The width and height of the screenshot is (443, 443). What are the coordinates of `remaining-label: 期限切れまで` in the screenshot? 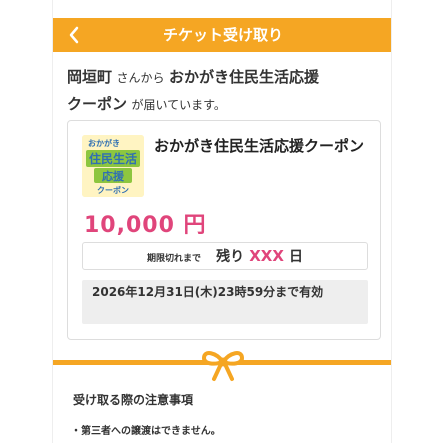 It's located at (174, 259).